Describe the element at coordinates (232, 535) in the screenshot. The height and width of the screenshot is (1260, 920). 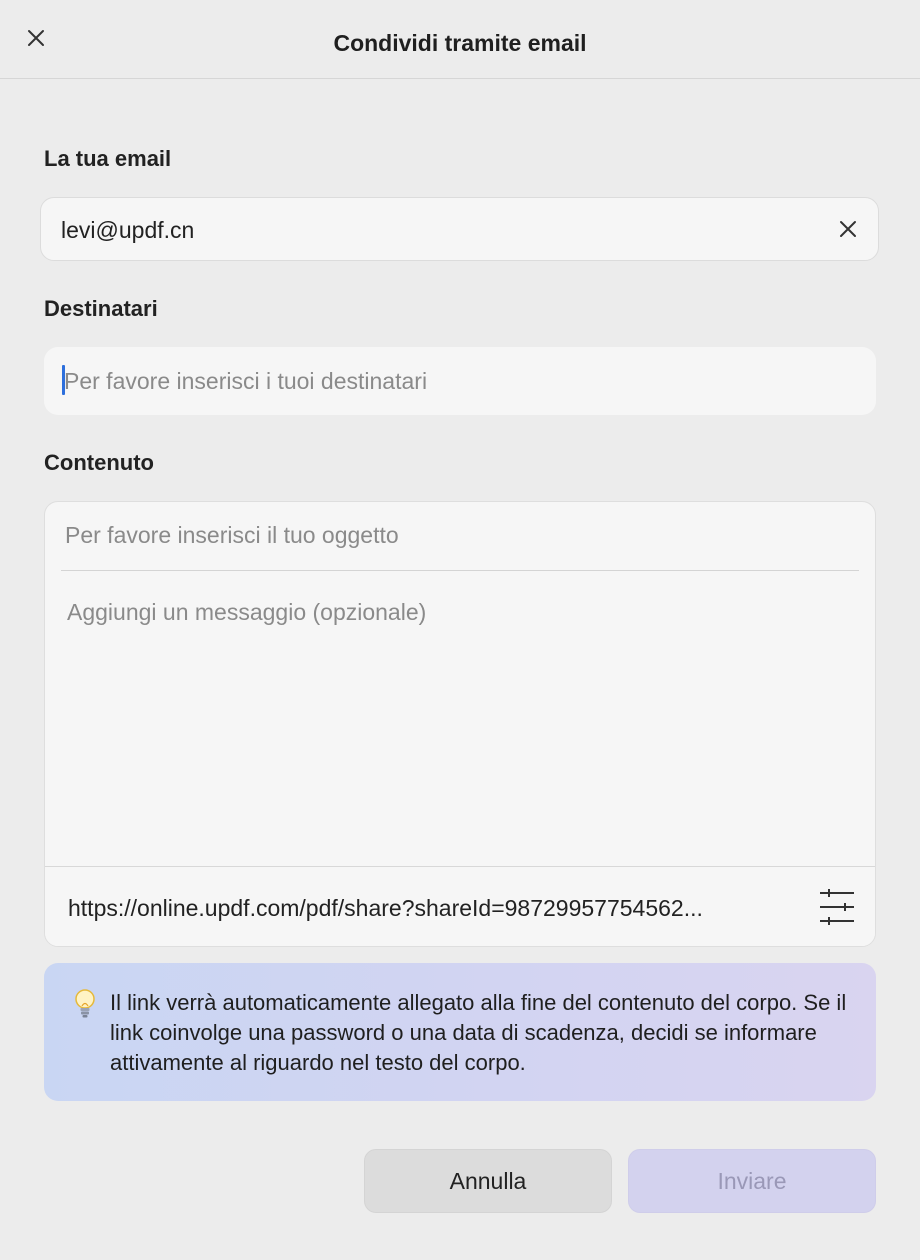
I see `subject-input: Per favore inserisci il tuo oggetto` at that location.